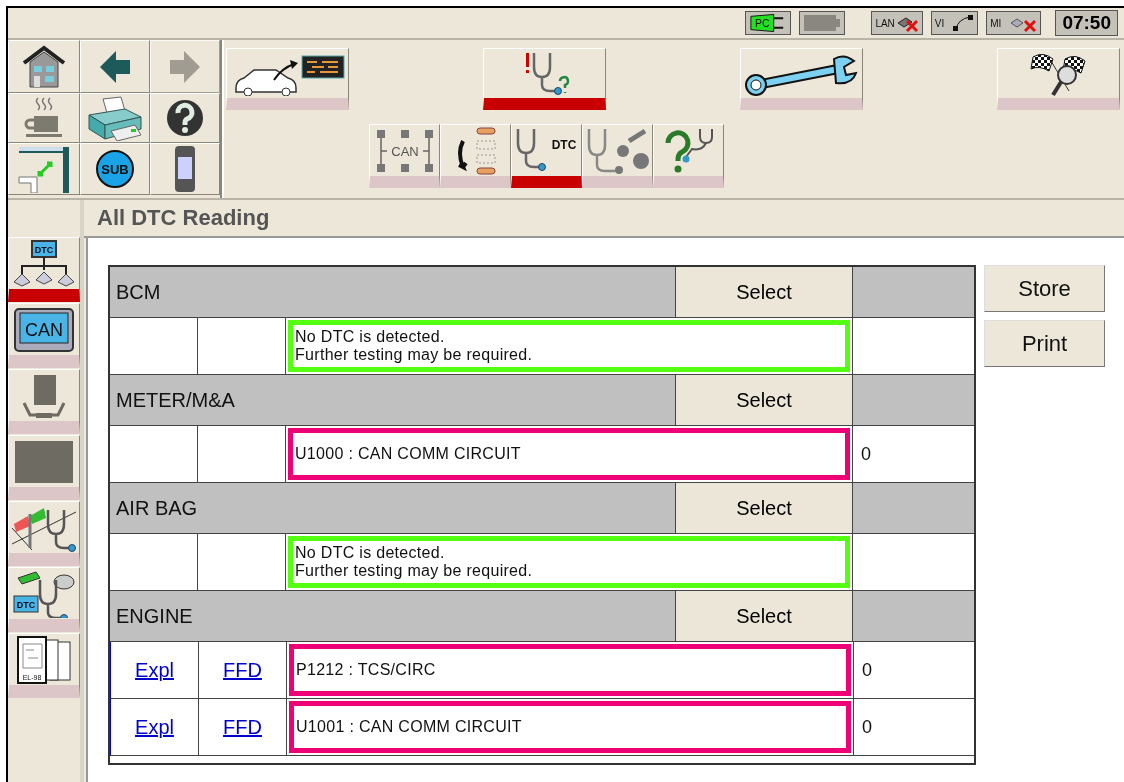 The width and height of the screenshot is (1124, 782). I want to click on plug-icon, so click(767, 23).